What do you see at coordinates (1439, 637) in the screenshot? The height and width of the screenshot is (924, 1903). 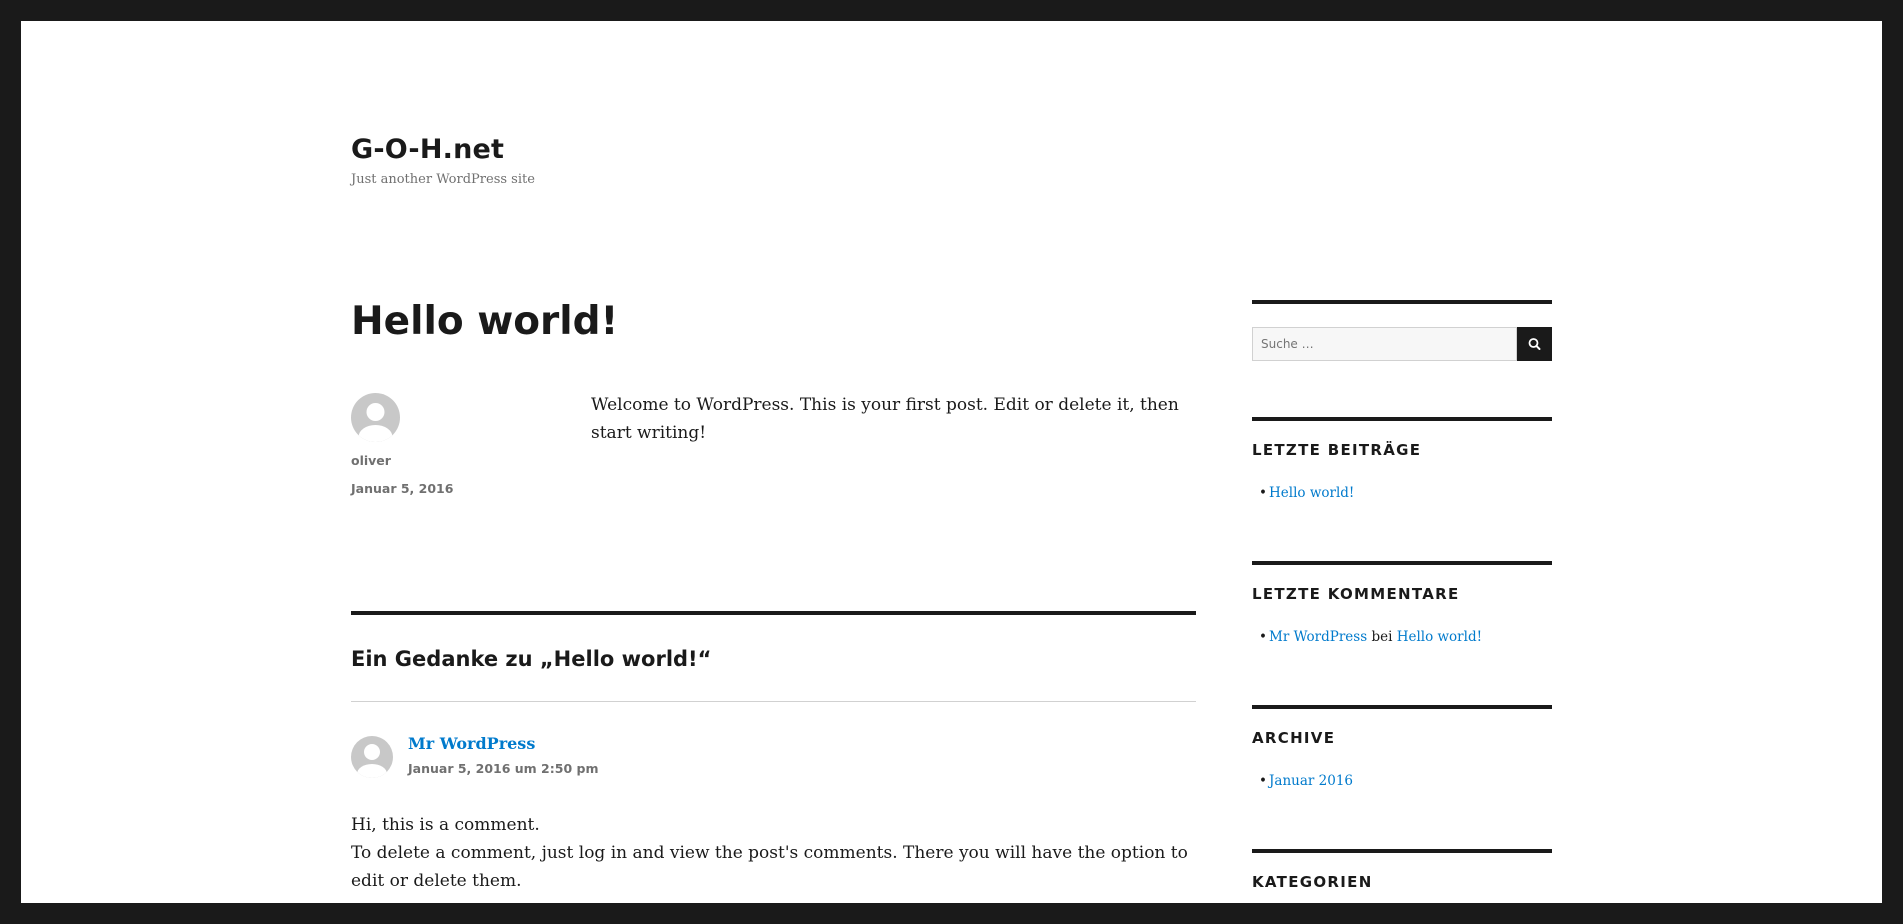 I see `recent-comment-post-link: Hello world!` at bounding box center [1439, 637].